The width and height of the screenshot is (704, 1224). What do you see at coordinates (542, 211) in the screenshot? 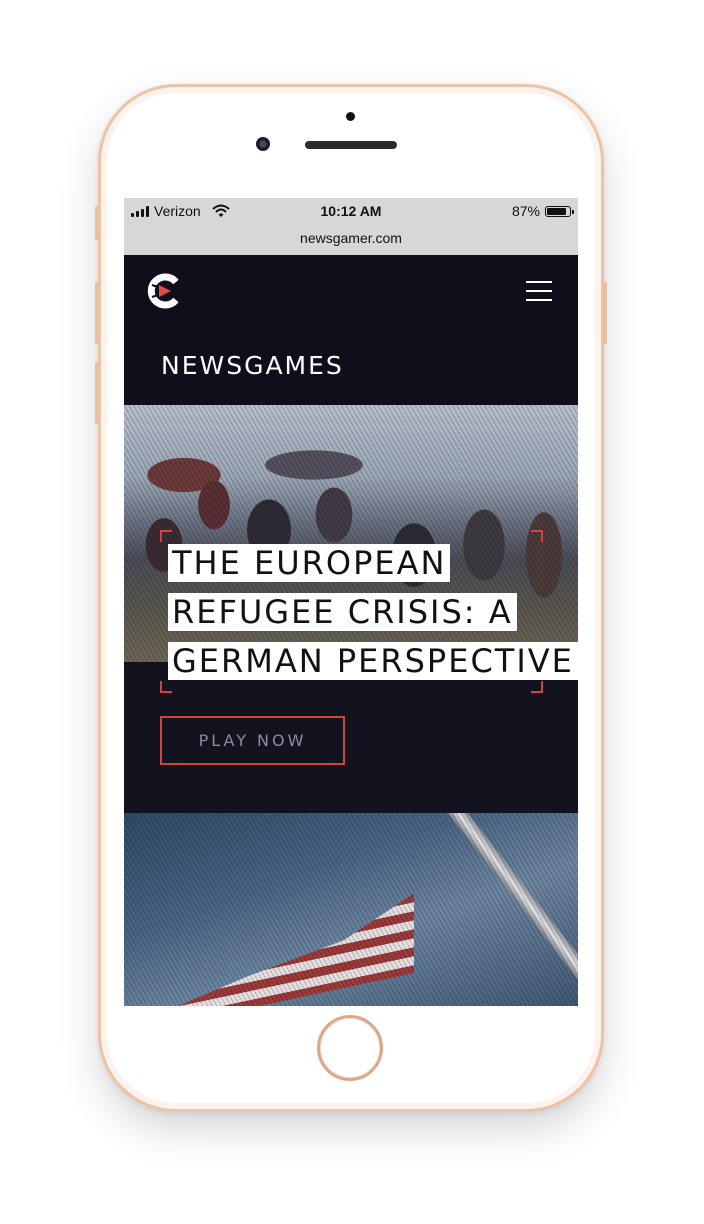
I see `battery-indicator: 87%` at bounding box center [542, 211].